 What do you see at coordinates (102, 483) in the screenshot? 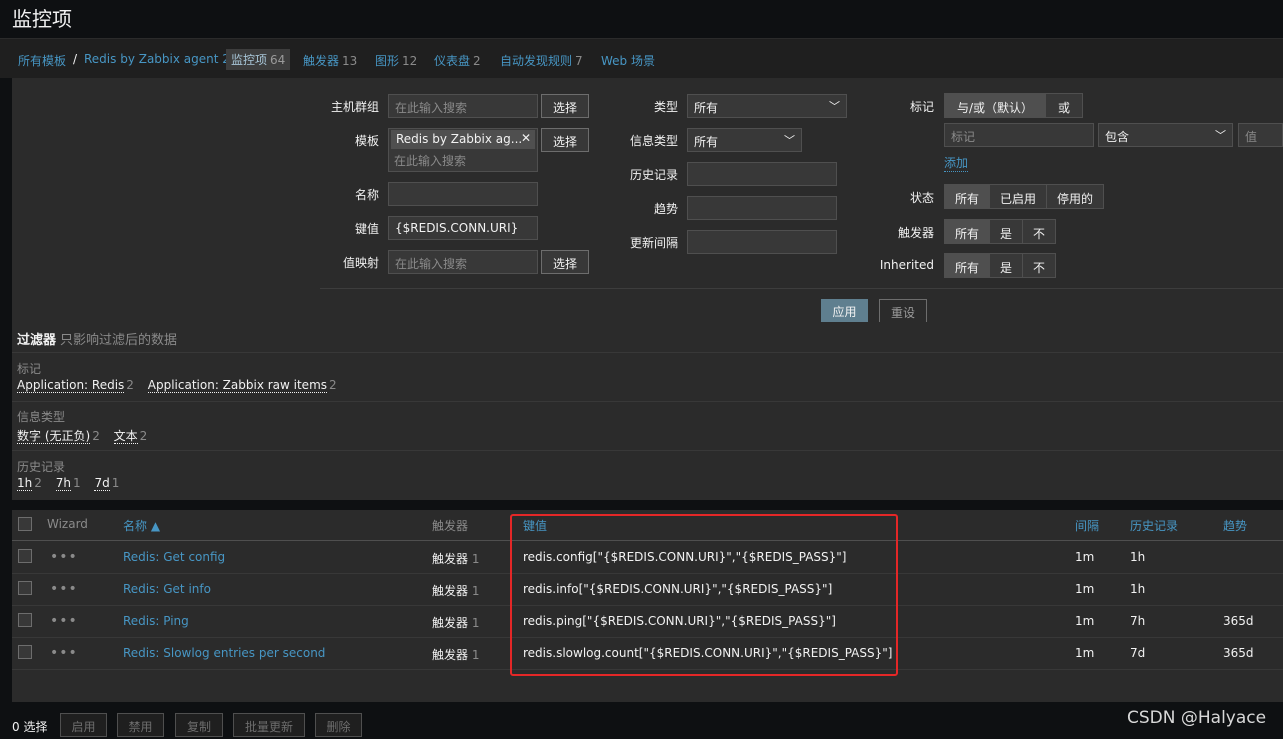
I see `summary-history-item: 7d` at bounding box center [102, 483].